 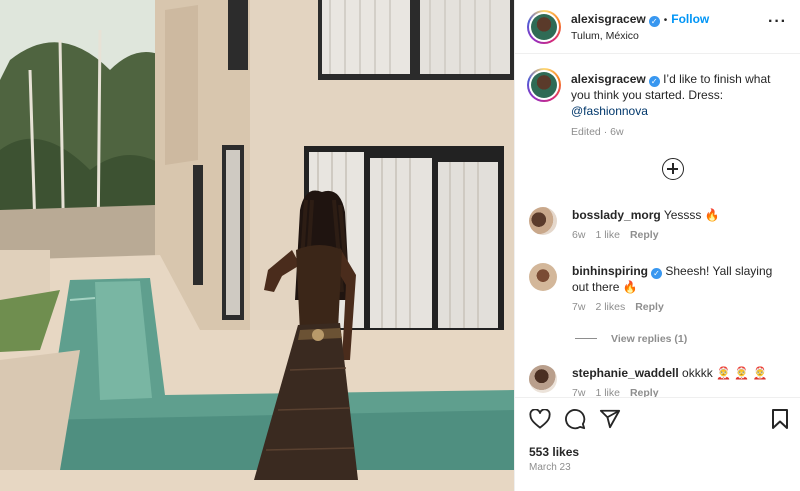 I want to click on view-replies-button: View replies (1), so click(x=631, y=339).